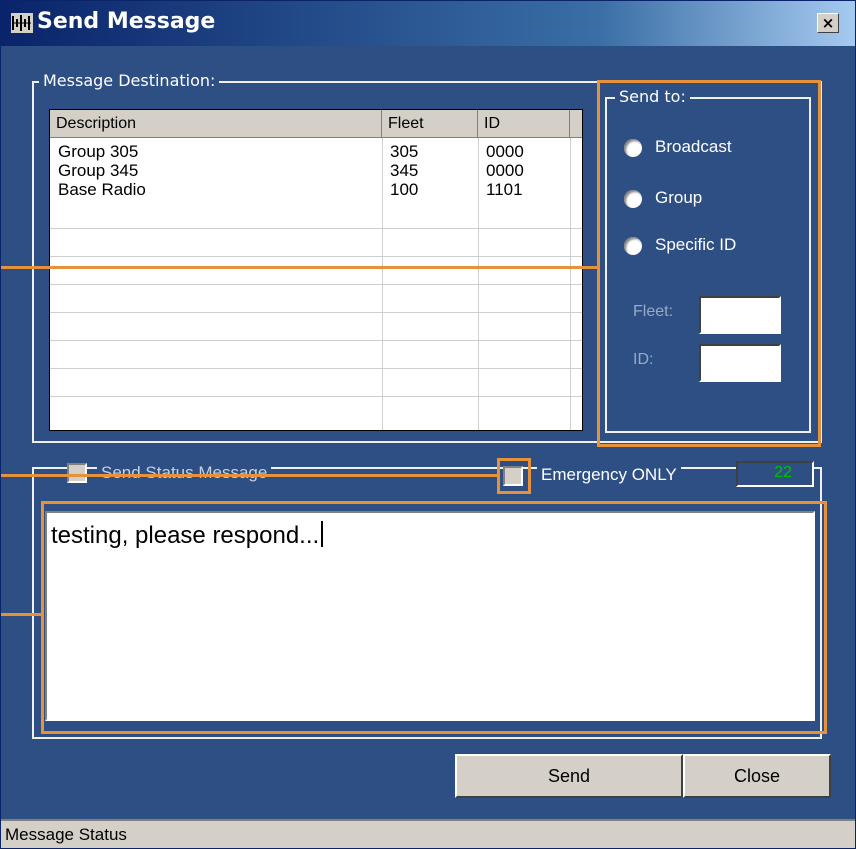 The width and height of the screenshot is (856, 849). What do you see at coordinates (22, 614) in the screenshot?
I see `annotation-message-line` at bounding box center [22, 614].